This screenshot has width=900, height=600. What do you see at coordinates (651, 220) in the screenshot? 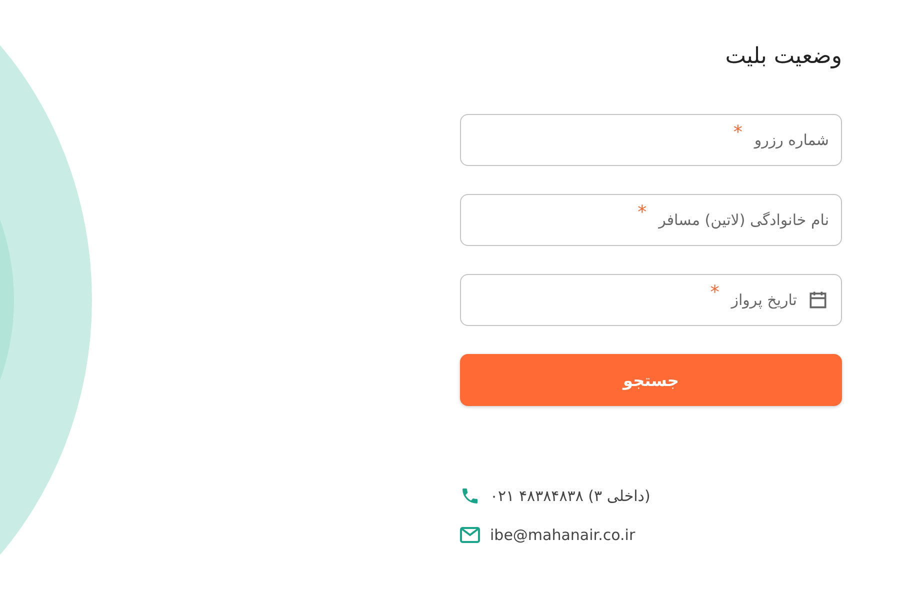
I see `input-field: نام خانوادگی (لاتین) مسافر *` at bounding box center [651, 220].